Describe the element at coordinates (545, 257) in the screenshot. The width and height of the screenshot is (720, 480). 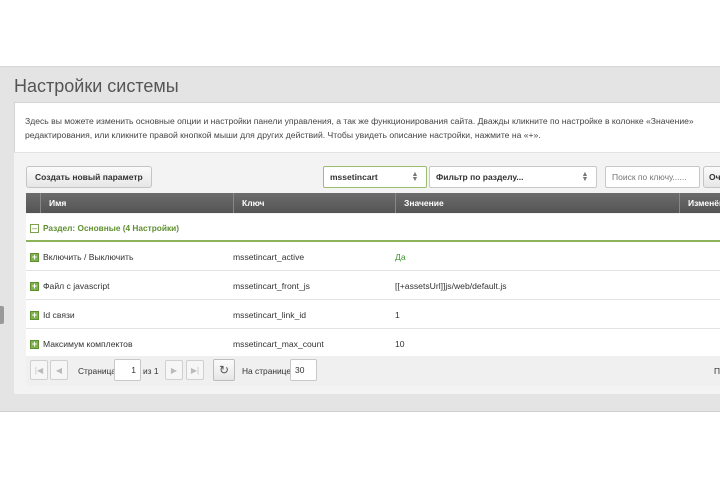
I see `cell-value: Да` at that location.